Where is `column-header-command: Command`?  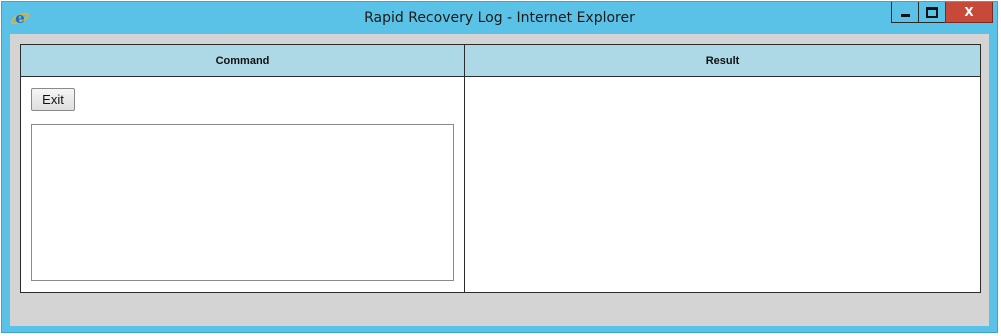 column-header-command: Command is located at coordinates (243, 61).